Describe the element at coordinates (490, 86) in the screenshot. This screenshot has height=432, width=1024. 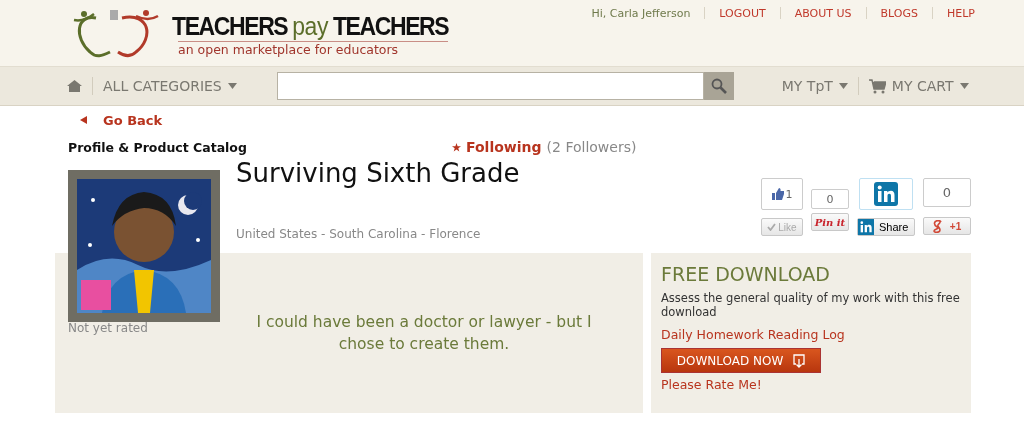
I see `search-field` at that location.